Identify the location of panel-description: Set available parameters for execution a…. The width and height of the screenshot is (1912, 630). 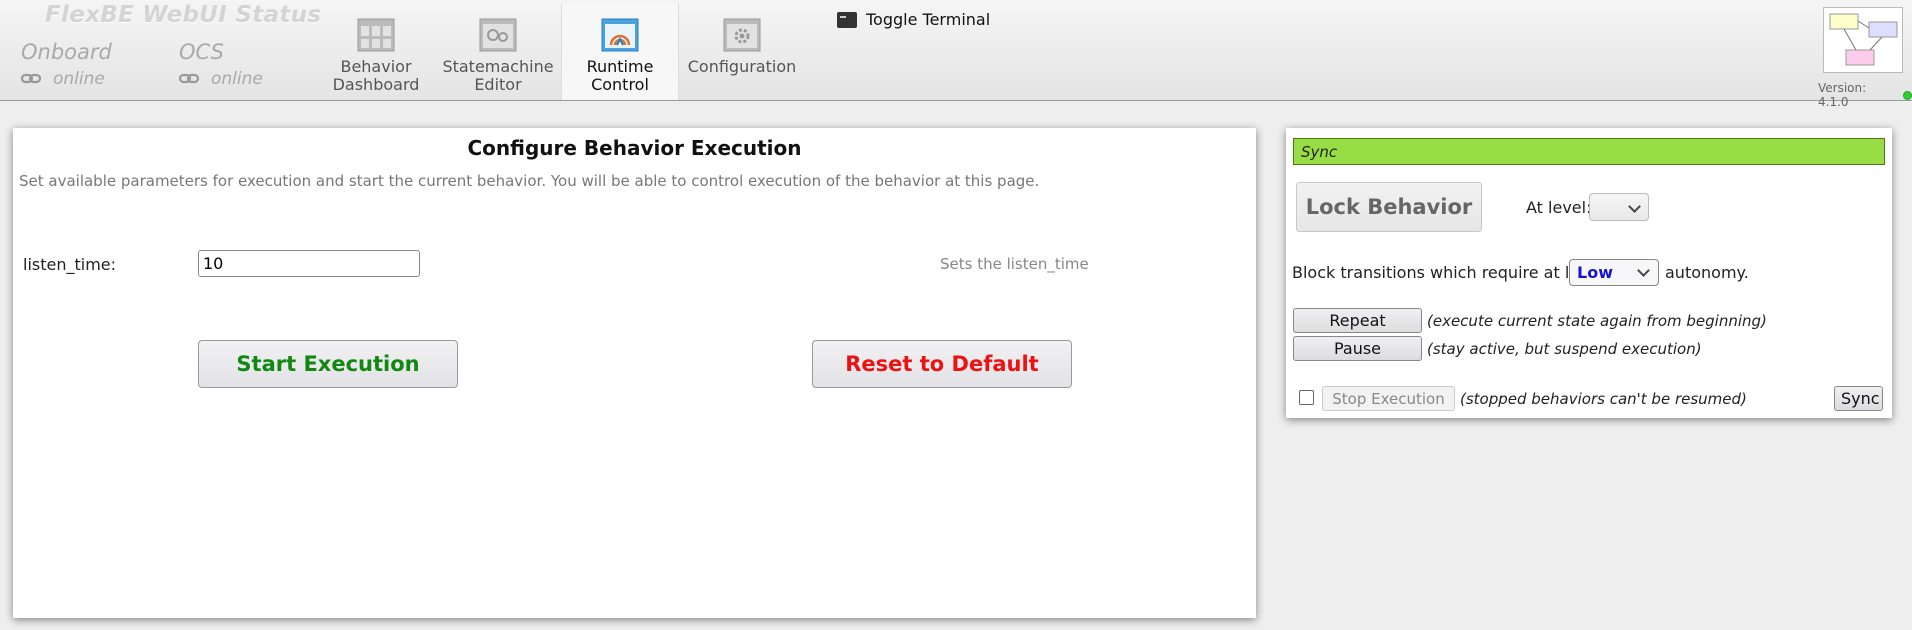
(529, 181).